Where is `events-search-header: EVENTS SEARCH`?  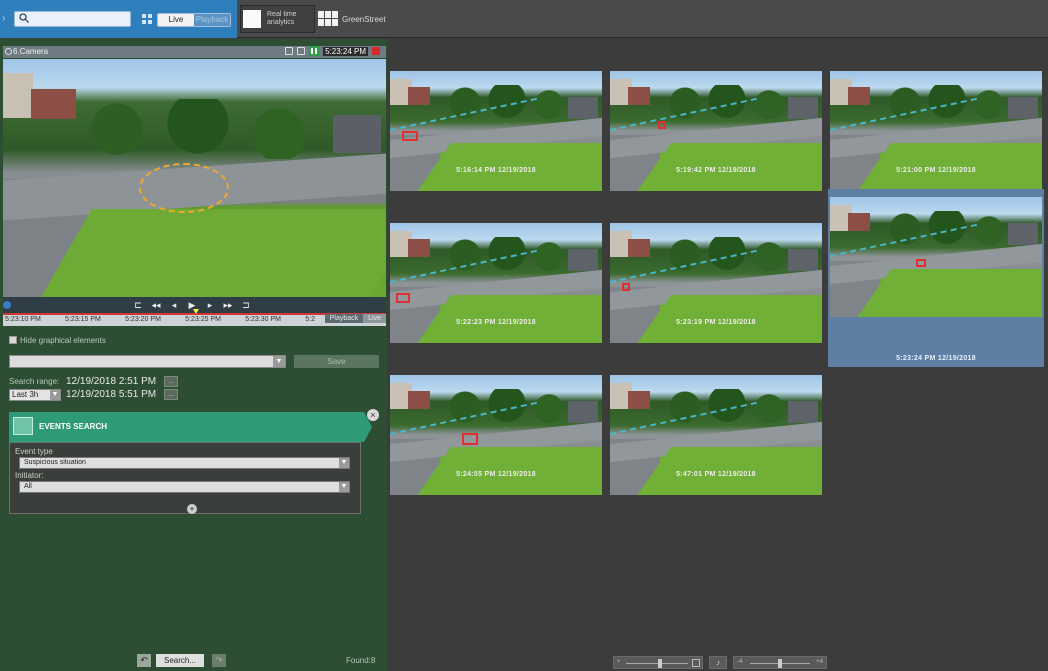
events-search-header: EVENTS SEARCH is located at coordinates (190, 427).